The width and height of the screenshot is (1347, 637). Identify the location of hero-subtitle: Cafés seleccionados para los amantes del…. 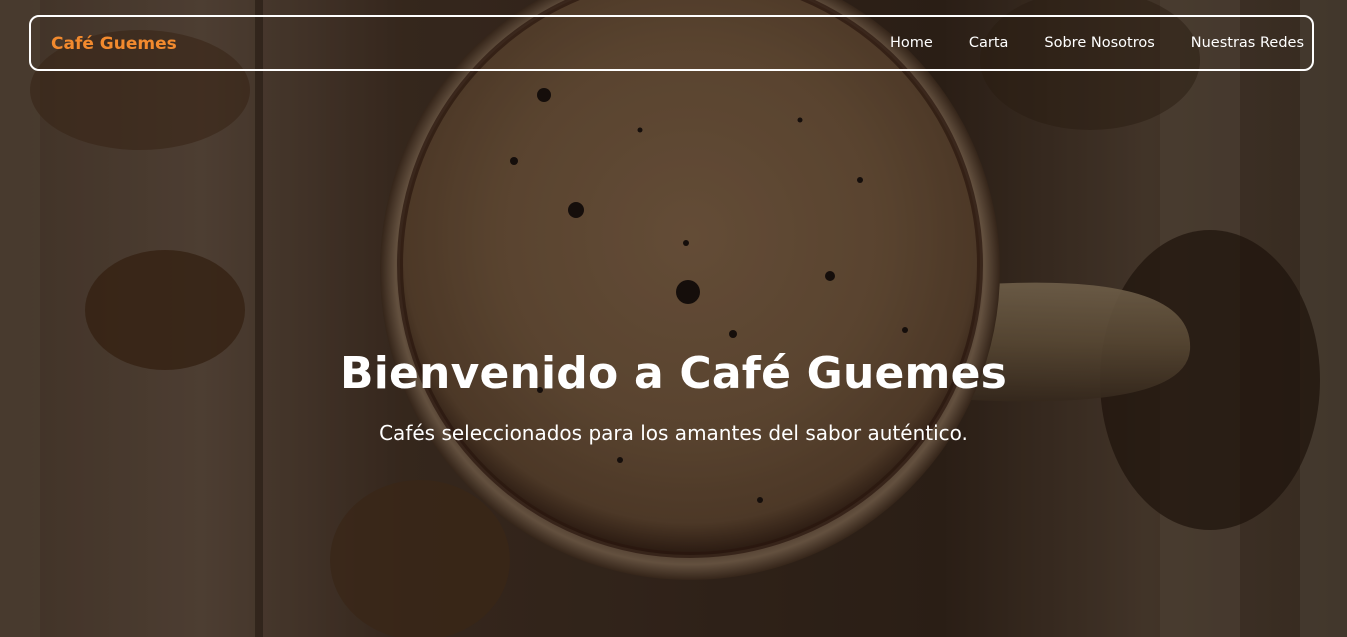
(673, 433).